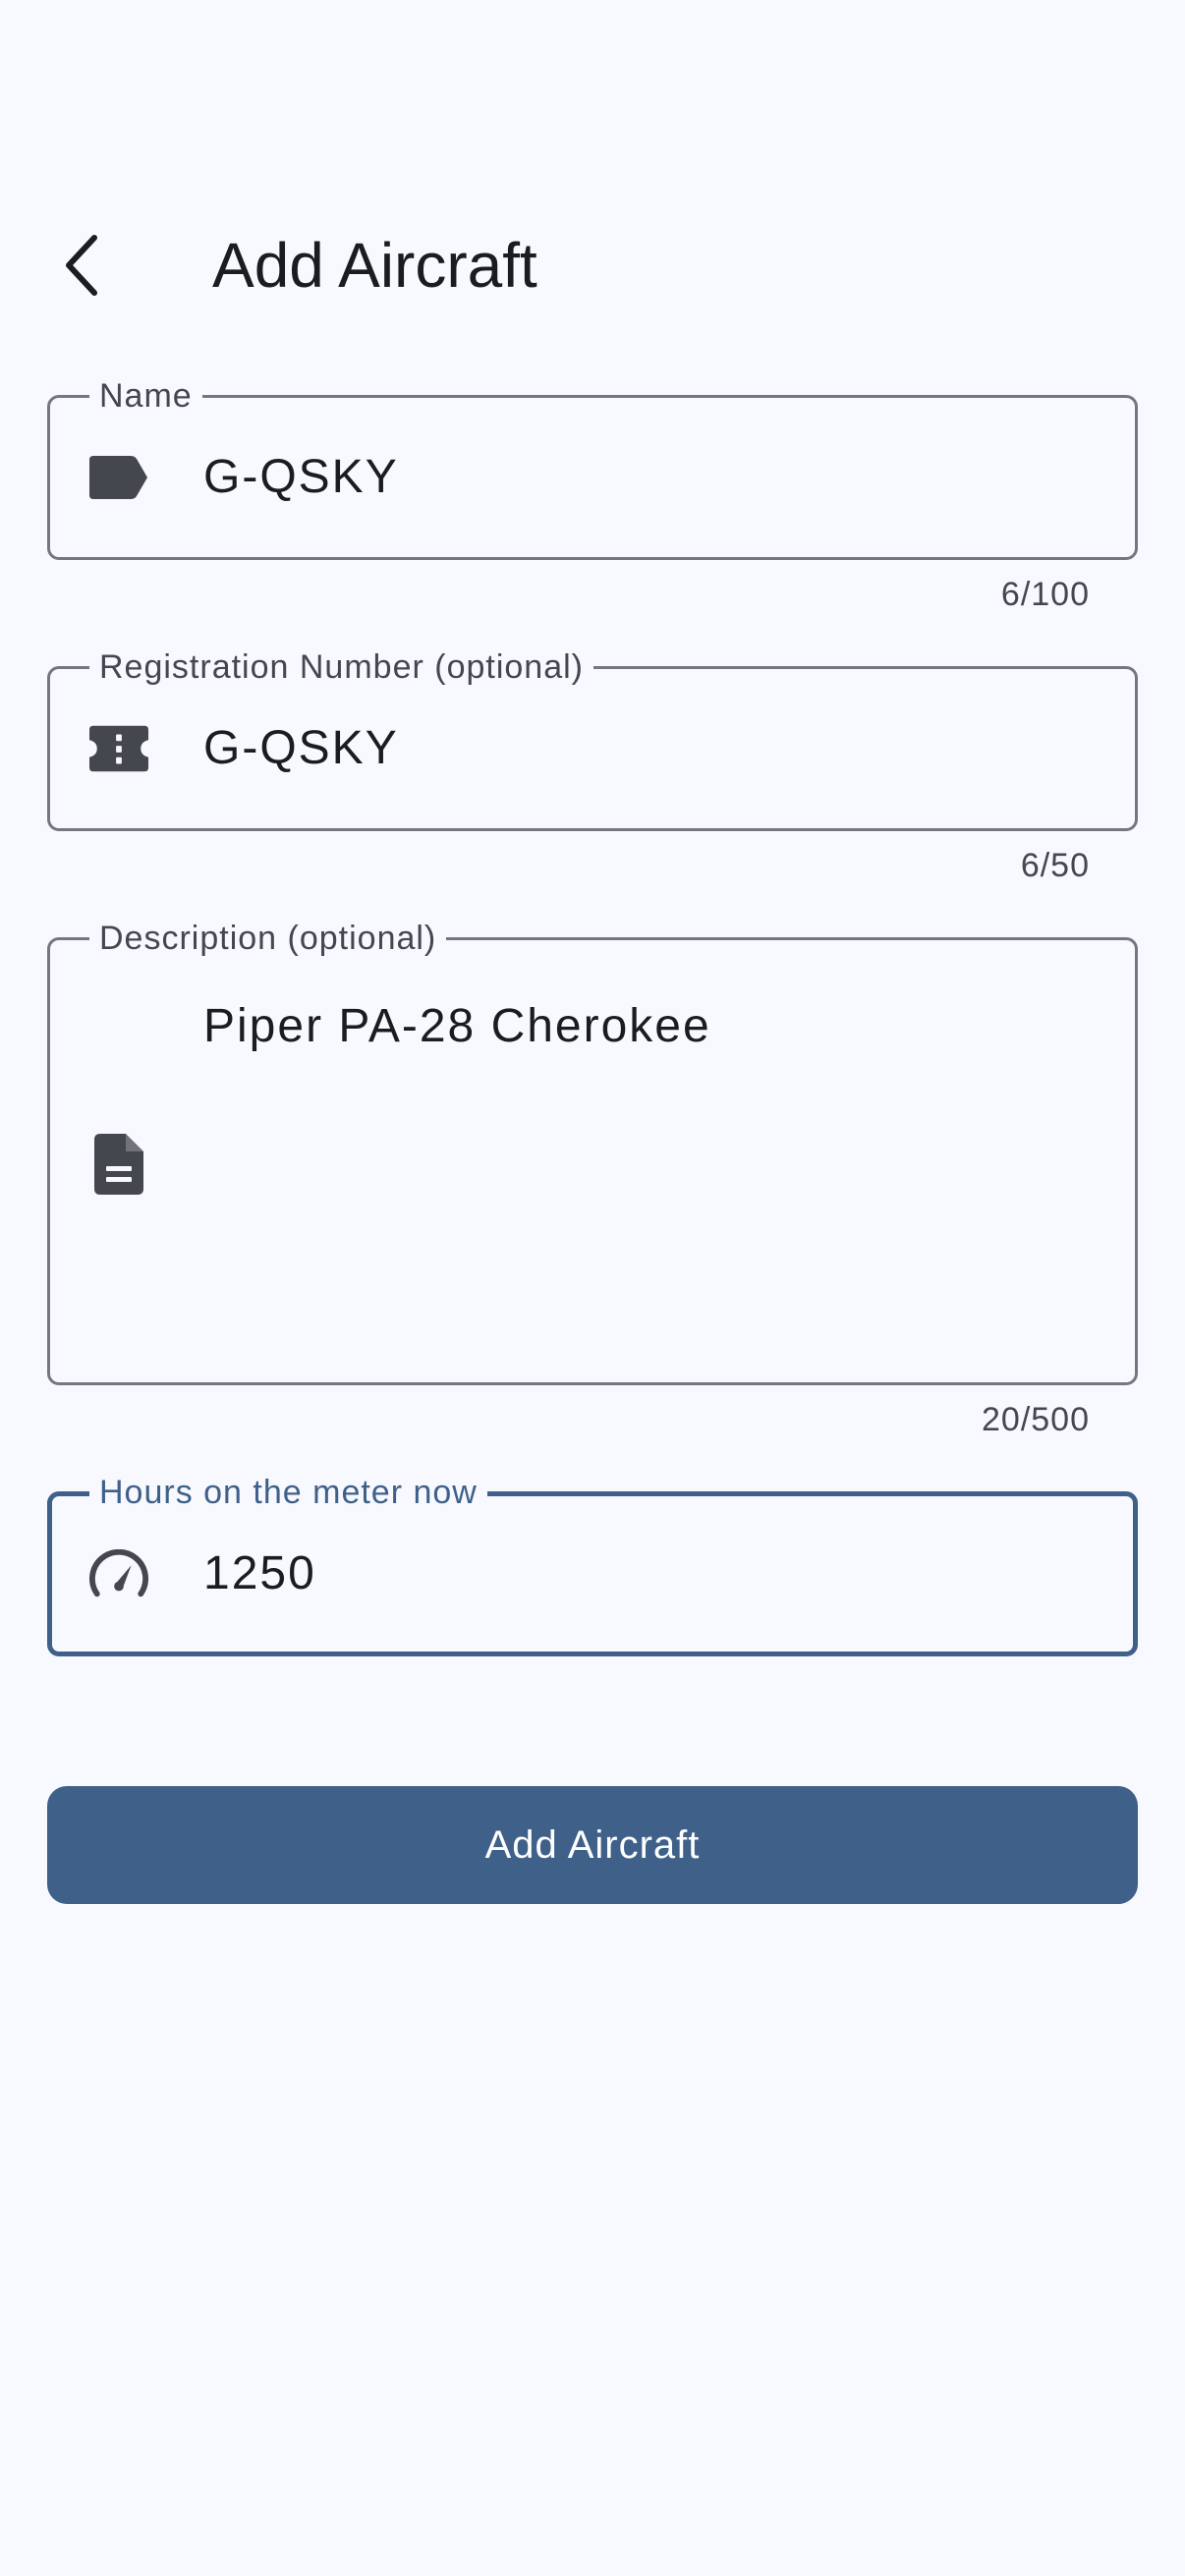  I want to click on add-aircraft-button: Add Aircraft, so click(592, 1845).